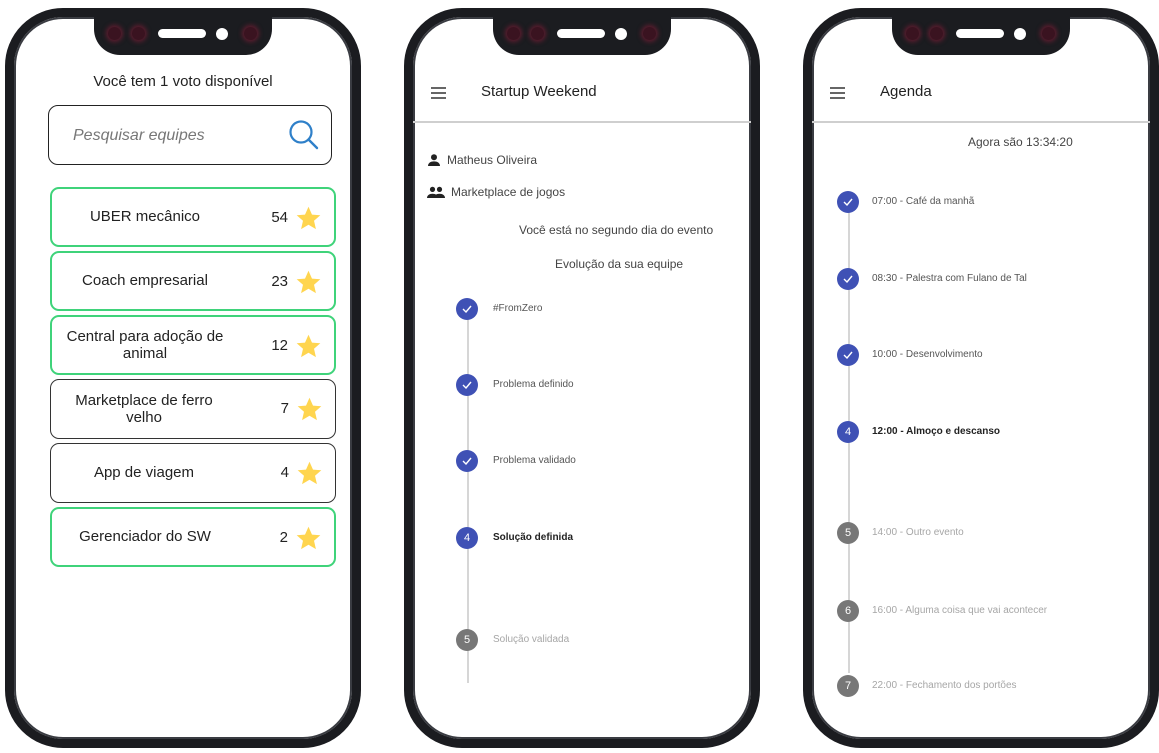  What do you see at coordinates (492, 160) in the screenshot?
I see `user-name: Matheus Oliveira` at bounding box center [492, 160].